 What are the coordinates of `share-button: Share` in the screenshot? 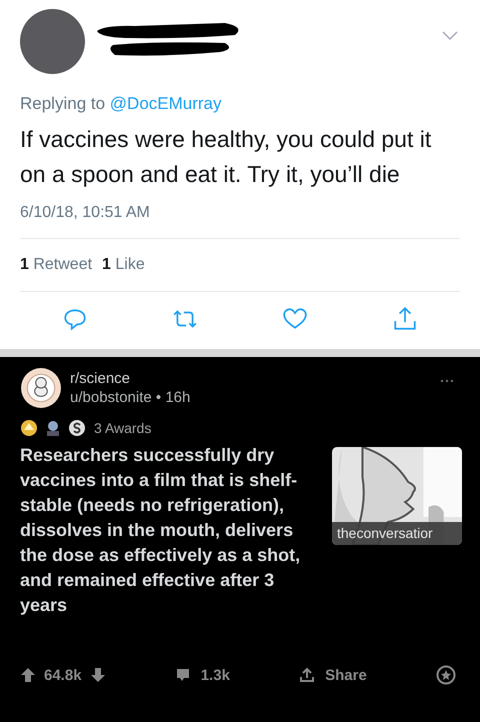 It's located at (333, 675).